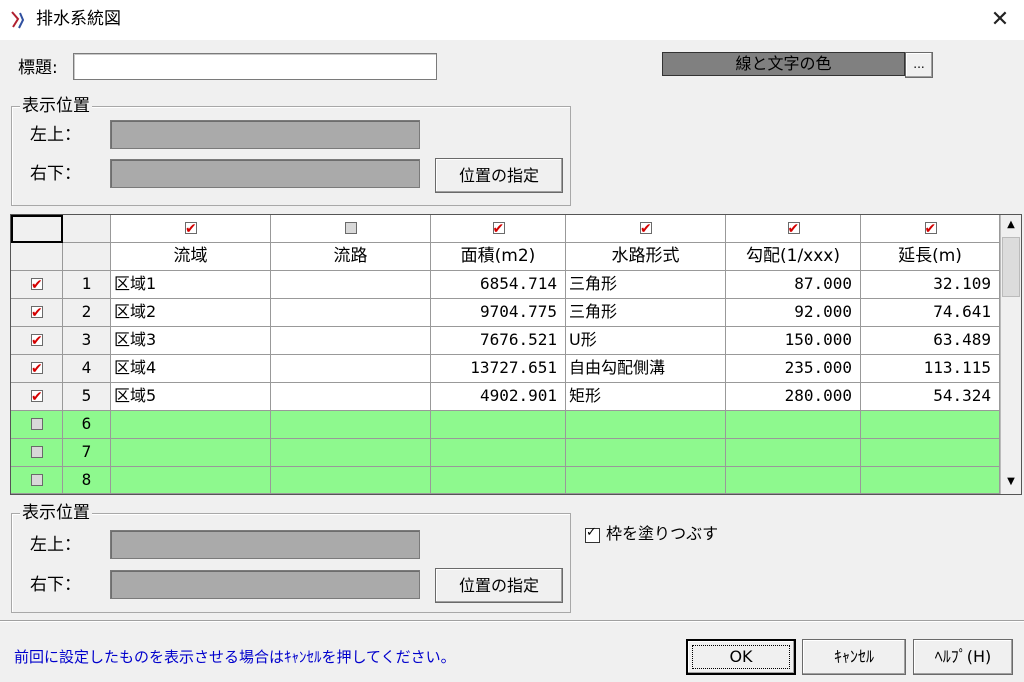 This screenshot has width=1024, height=682. I want to click on table-cell: 7676.521, so click(498, 341).